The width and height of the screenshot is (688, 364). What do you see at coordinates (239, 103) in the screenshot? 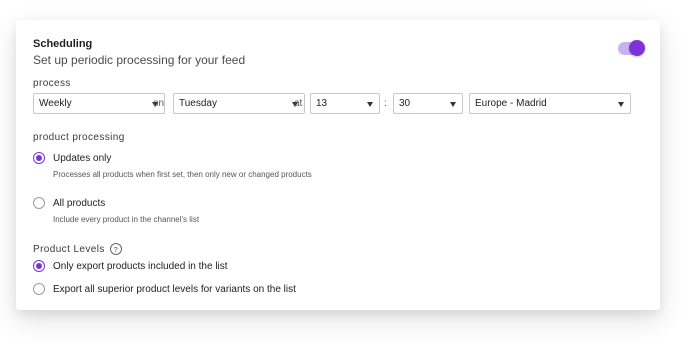
I see `day-select: Tuesday` at bounding box center [239, 103].